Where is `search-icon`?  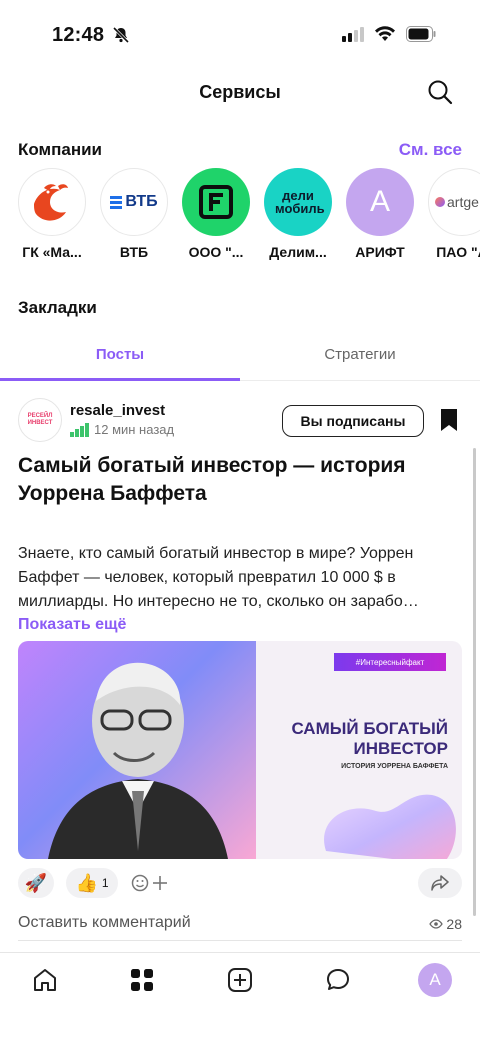 search-icon is located at coordinates (440, 92).